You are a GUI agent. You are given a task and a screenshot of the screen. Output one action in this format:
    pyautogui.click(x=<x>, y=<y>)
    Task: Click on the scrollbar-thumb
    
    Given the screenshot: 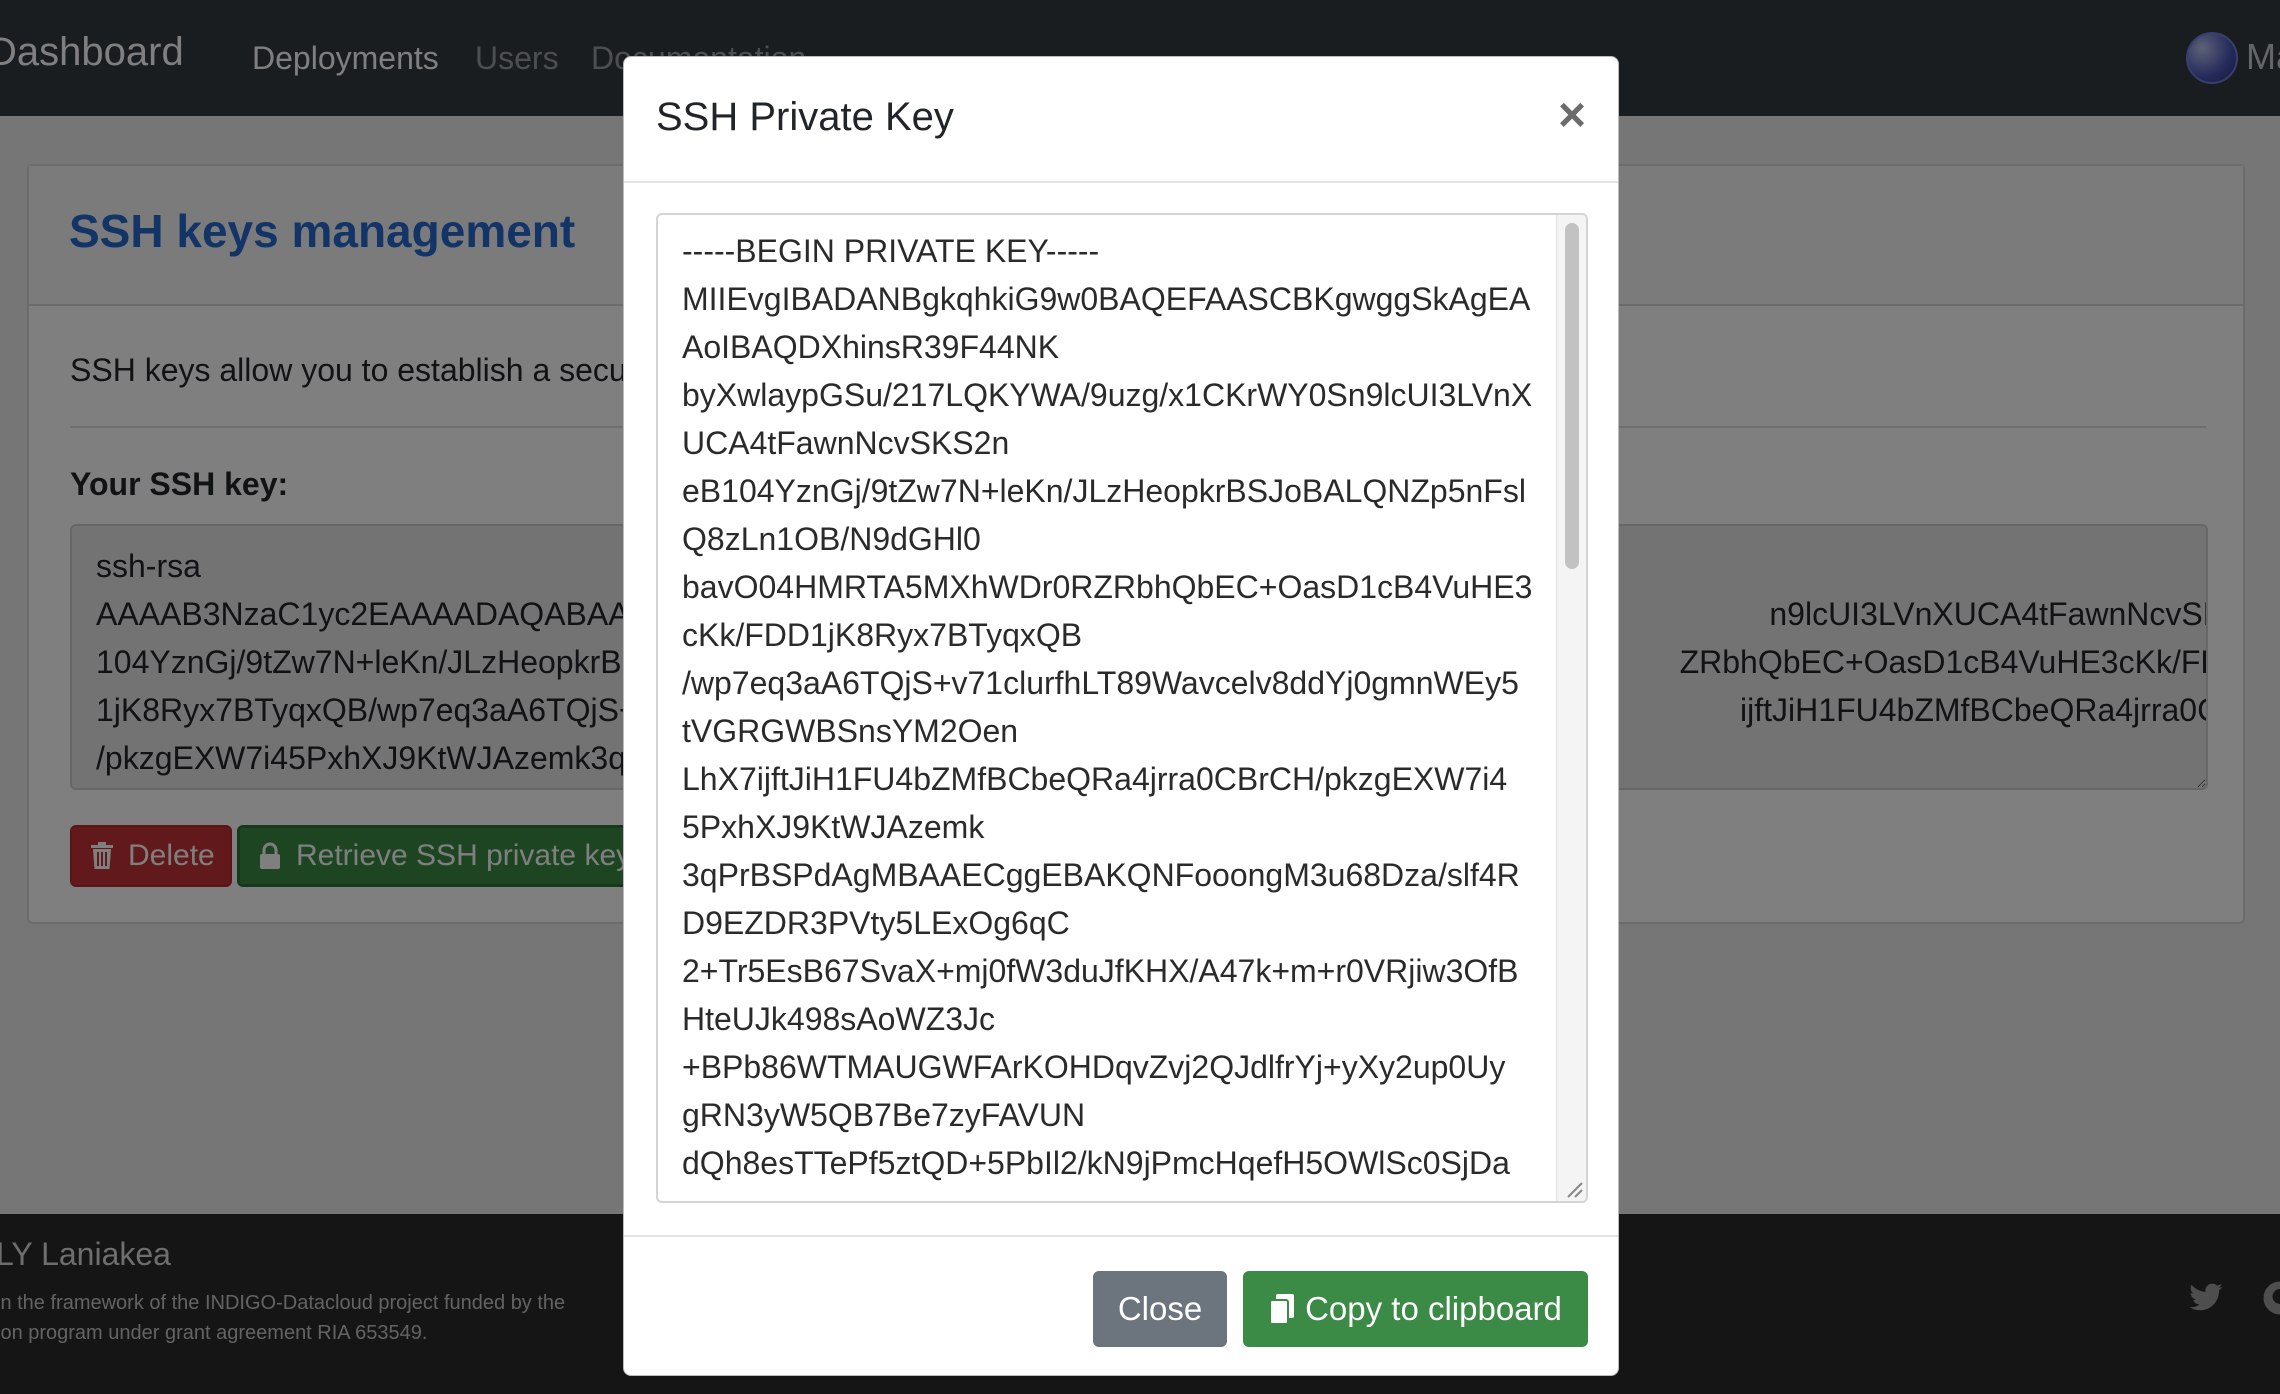 What is the action you would take?
    pyautogui.click(x=1572, y=396)
    